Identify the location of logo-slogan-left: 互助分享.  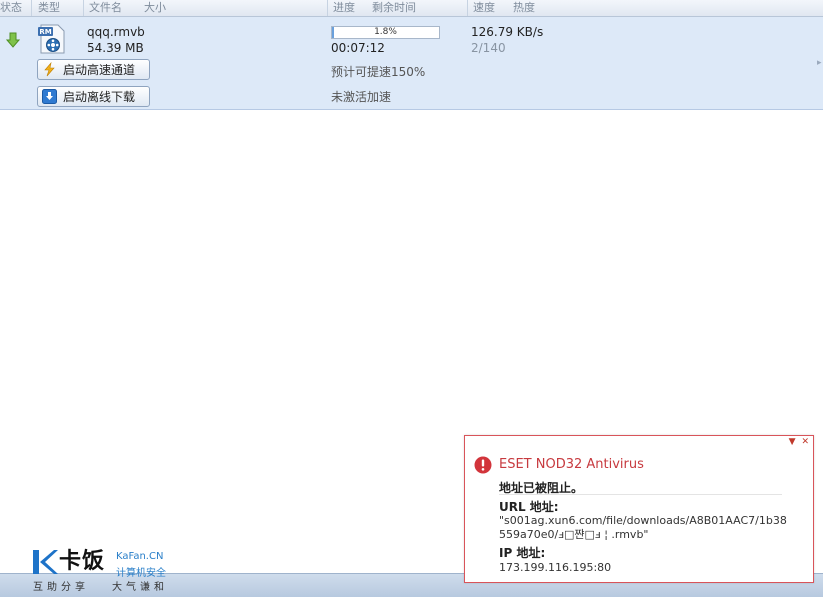
(61, 587).